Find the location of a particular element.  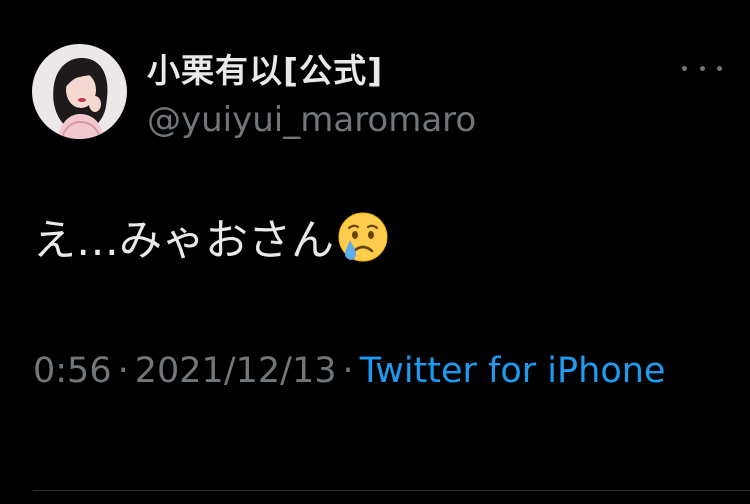

tweet-text: え…みゃおさん is located at coordinates (211, 237).